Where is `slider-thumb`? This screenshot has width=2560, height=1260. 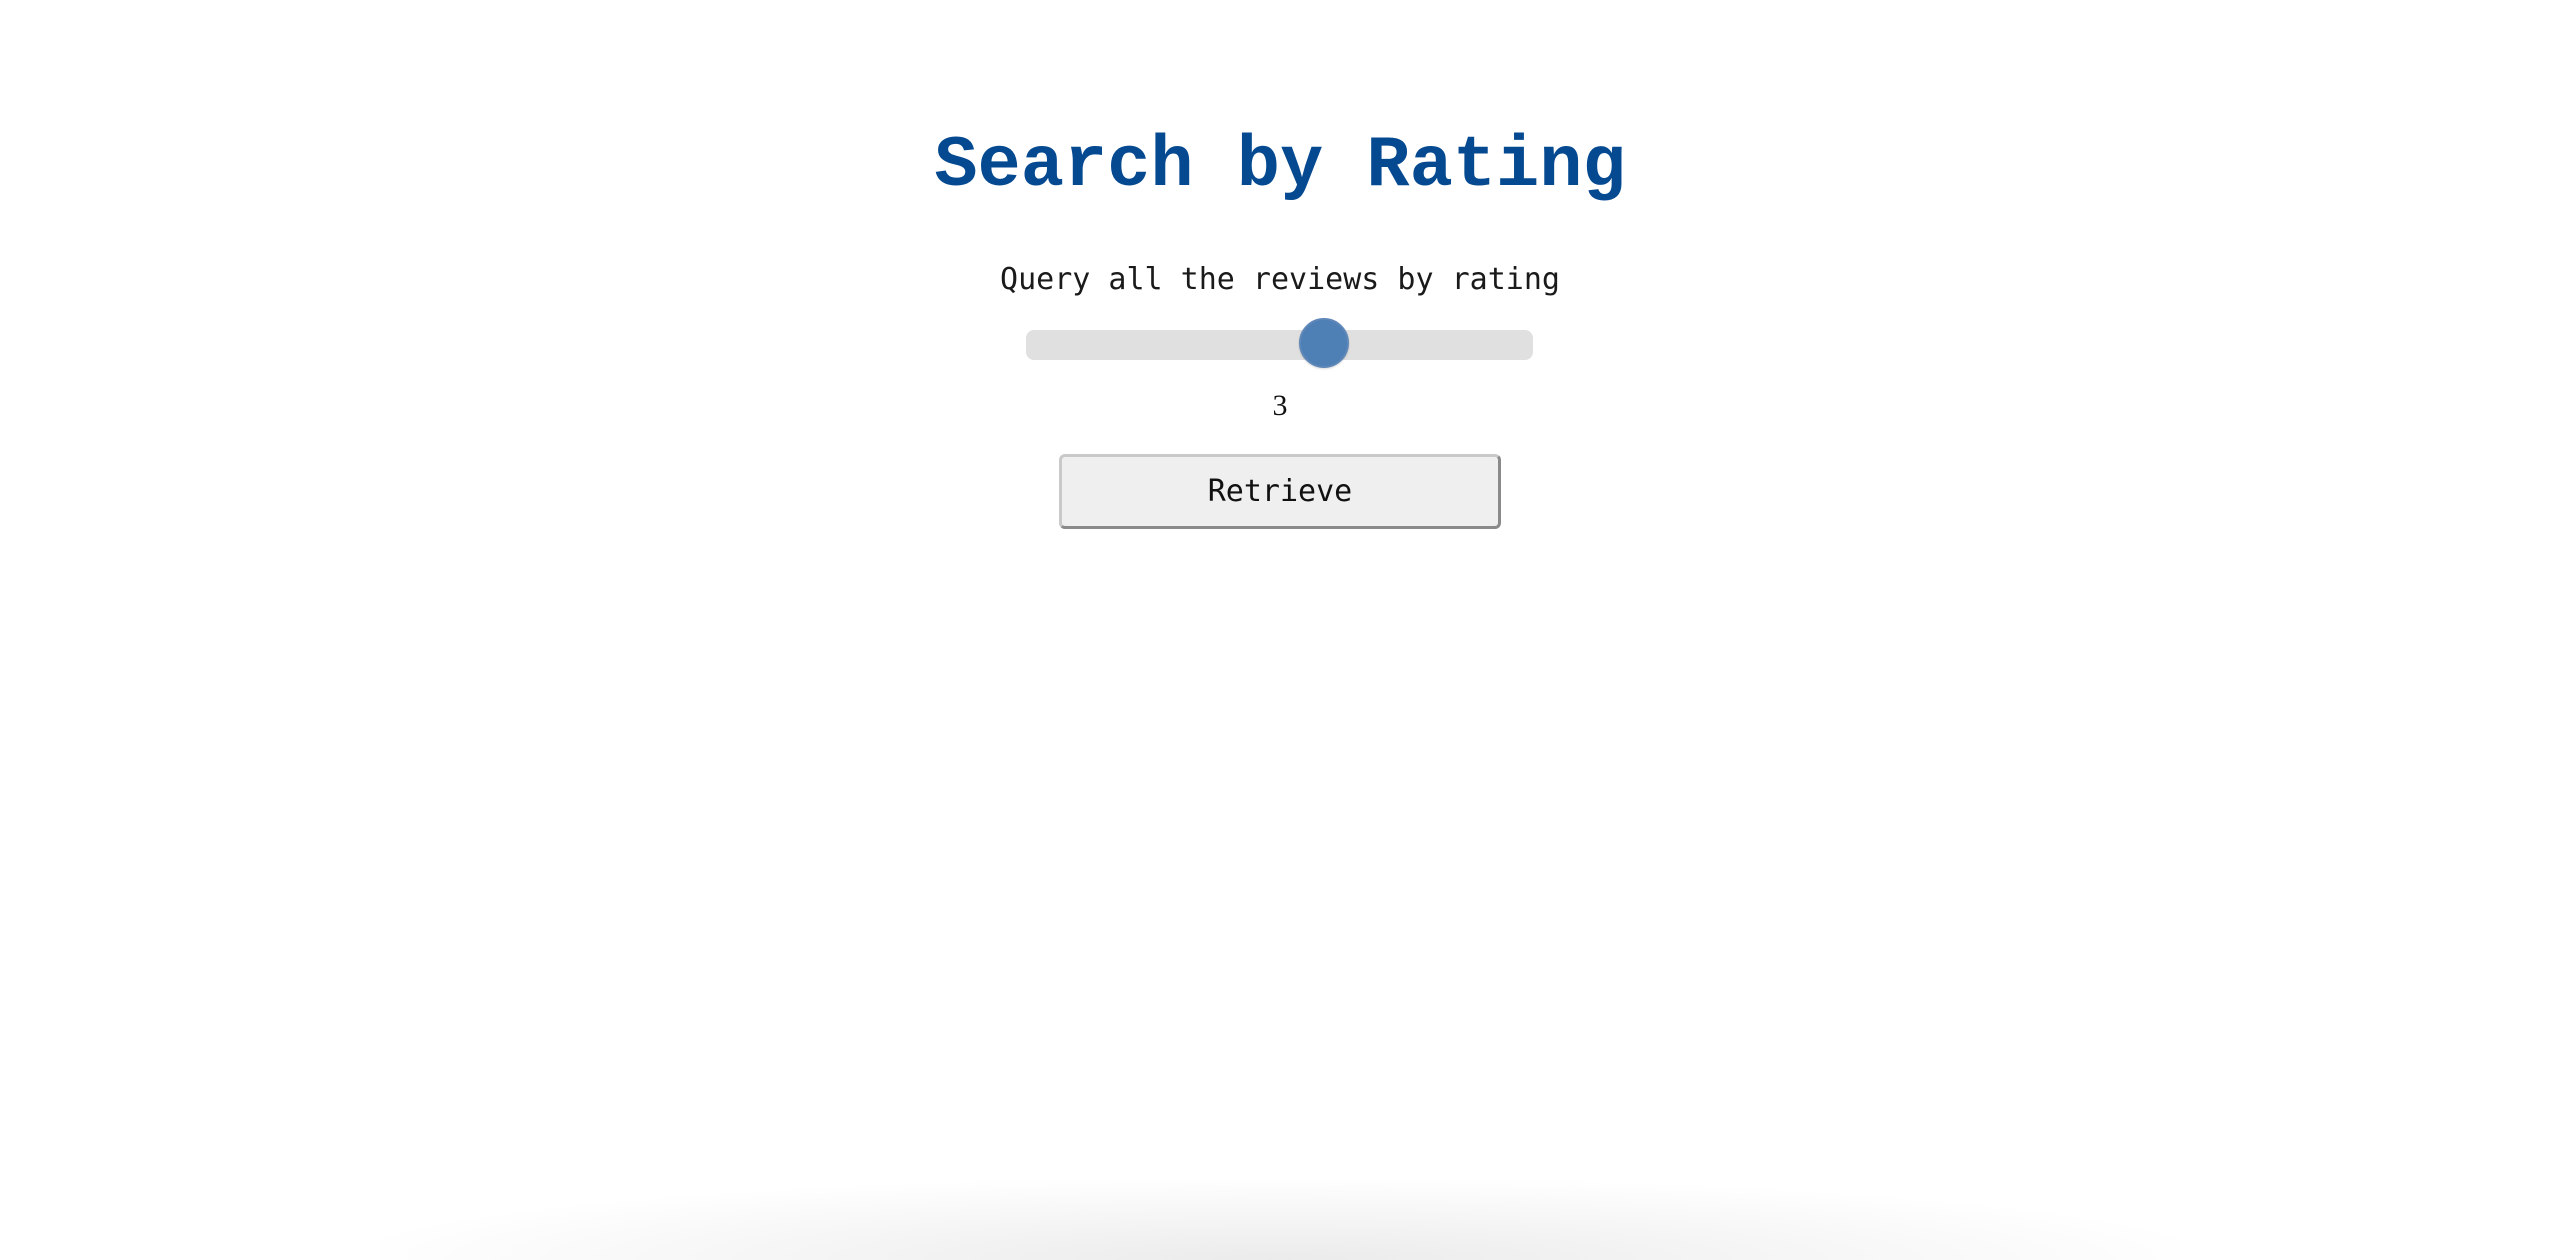
slider-thumb is located at coordinates (1324, 343).